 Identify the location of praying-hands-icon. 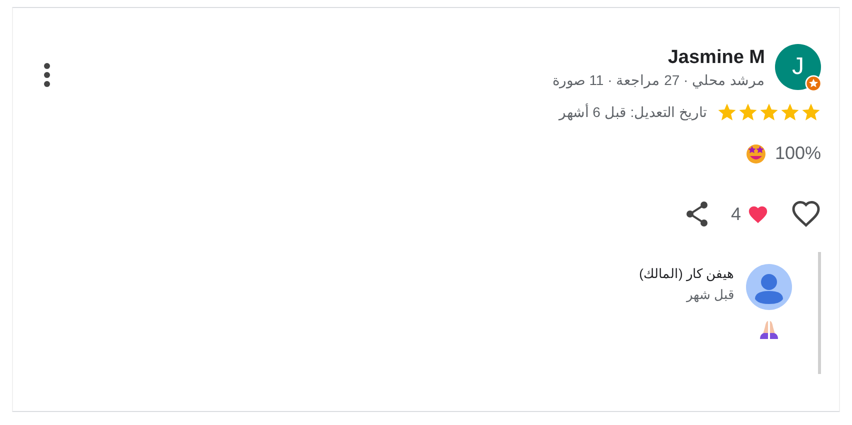
(769, 330).